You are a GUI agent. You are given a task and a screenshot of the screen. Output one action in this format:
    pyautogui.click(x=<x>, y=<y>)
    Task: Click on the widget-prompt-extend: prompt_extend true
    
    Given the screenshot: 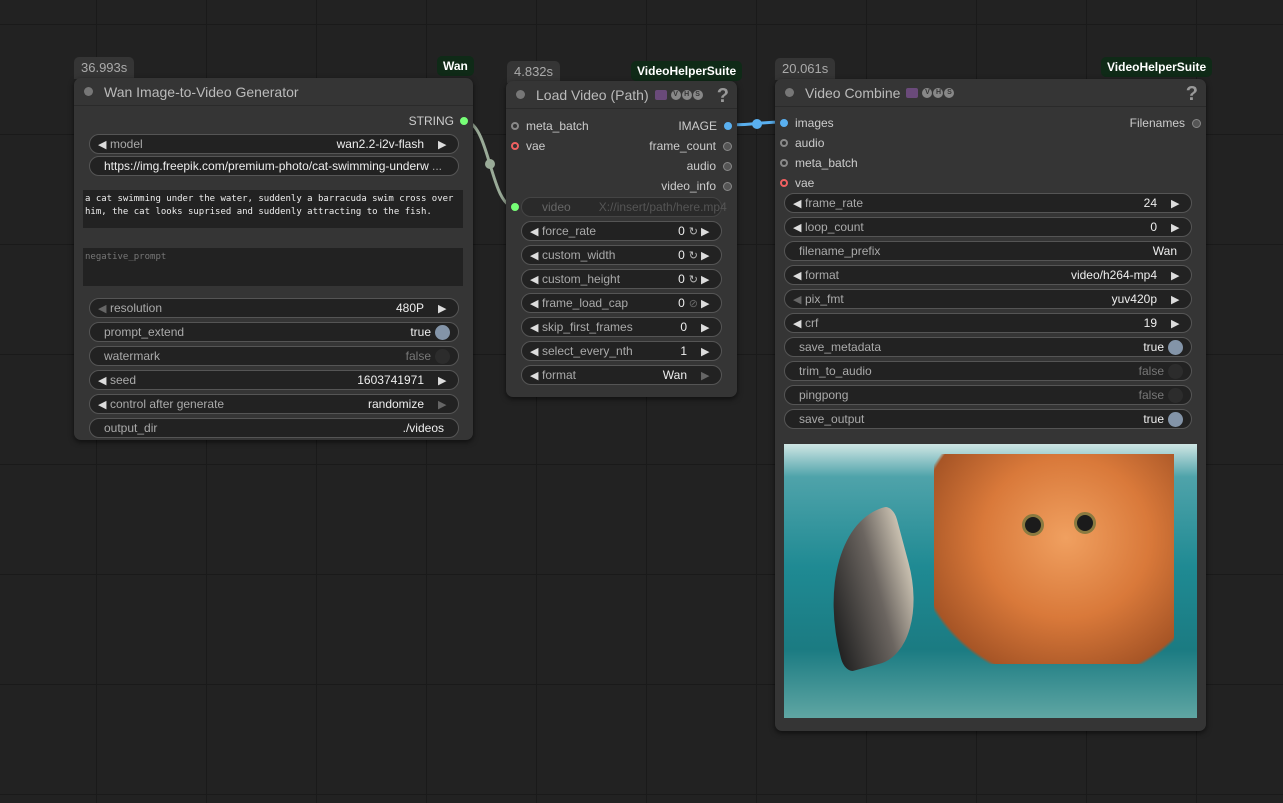 What is the action you would take?
    pyautogui.click(x=274, y=332)
    